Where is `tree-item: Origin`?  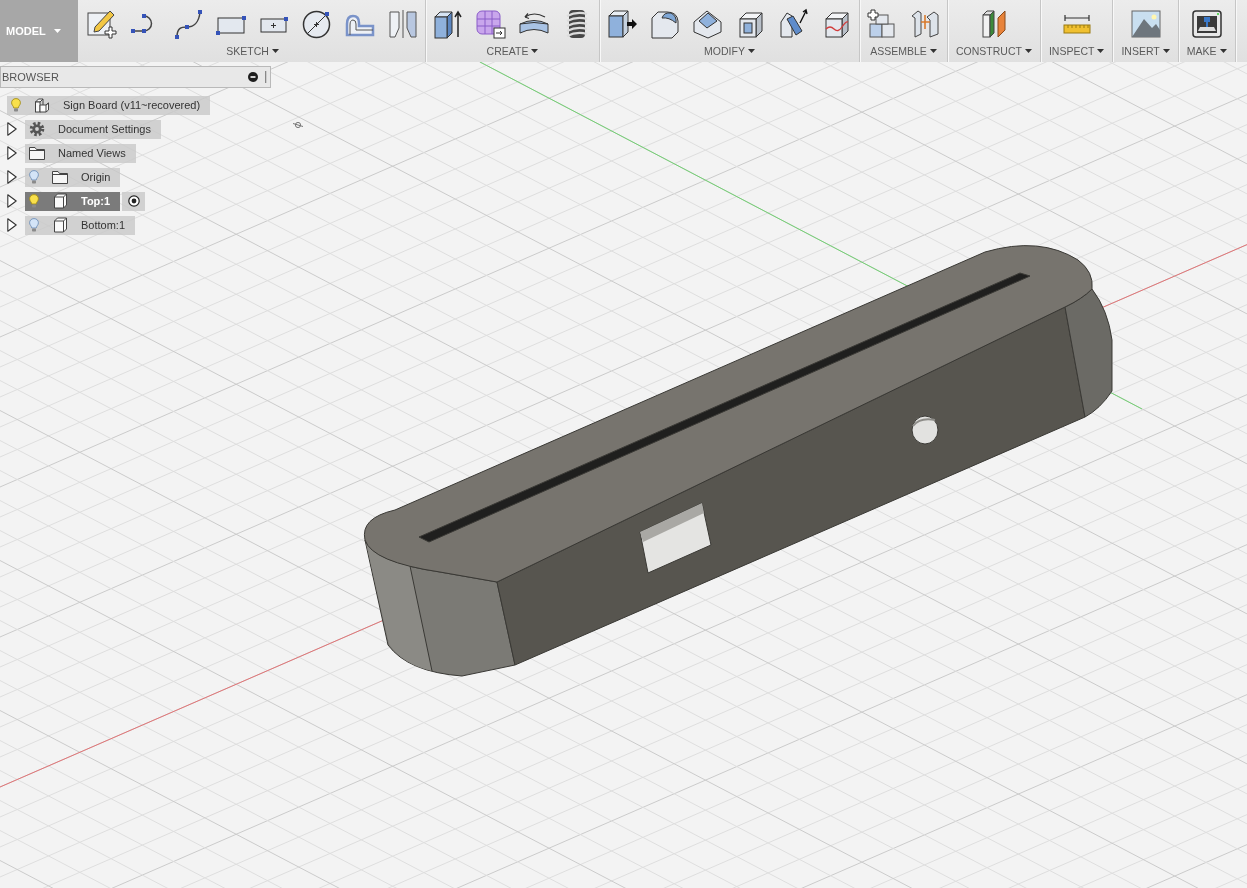
tree-item: Origin is located at coordinates (73, 177).